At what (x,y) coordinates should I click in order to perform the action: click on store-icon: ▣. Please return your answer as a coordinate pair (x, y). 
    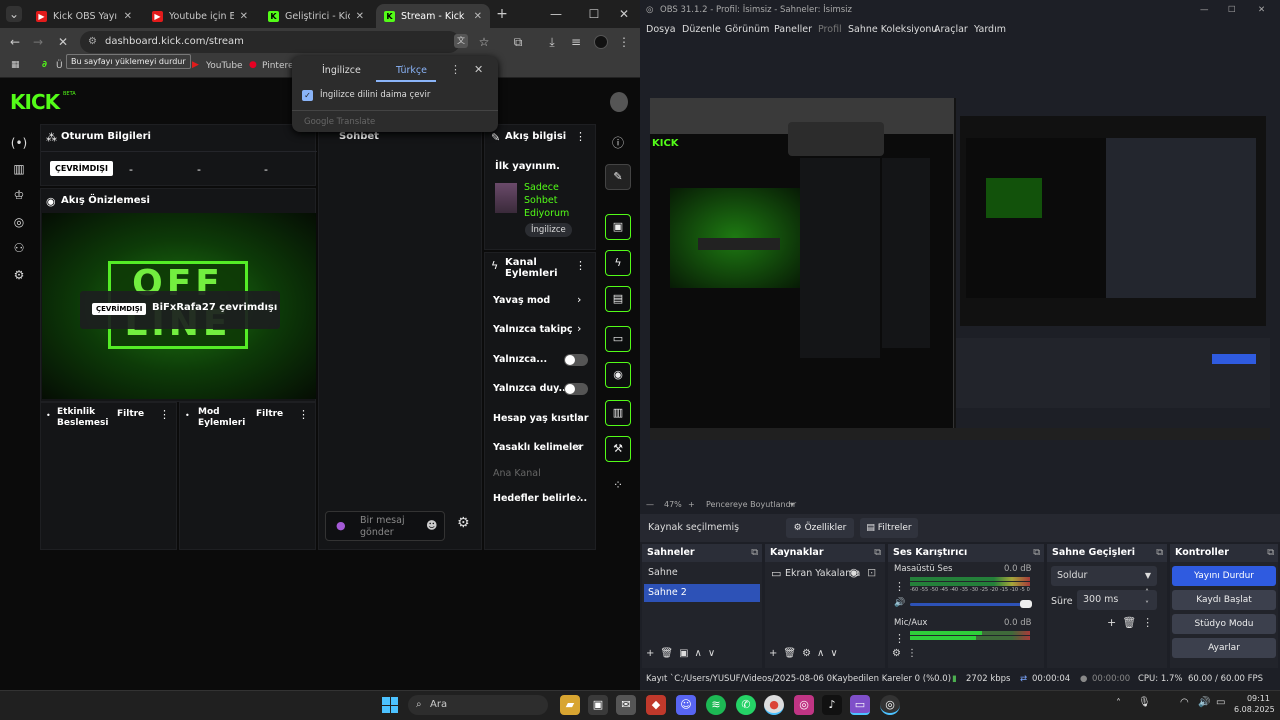
    Looking at the image, I should click on (598, 705).